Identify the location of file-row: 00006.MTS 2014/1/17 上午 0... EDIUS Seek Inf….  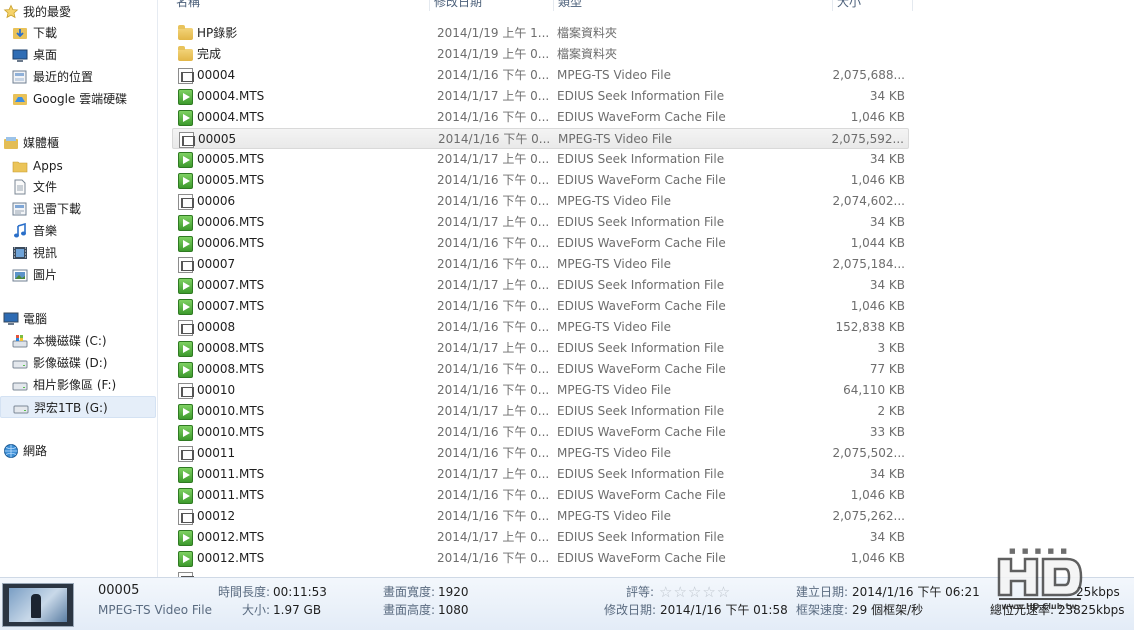
(540, 222).